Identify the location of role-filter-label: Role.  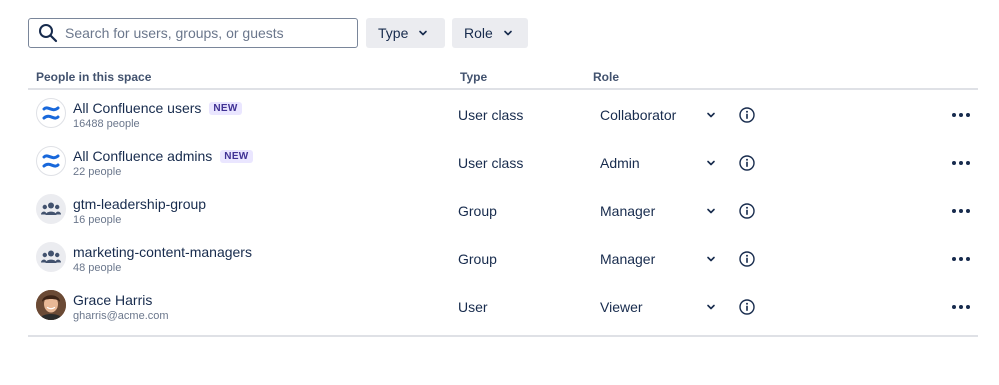
(478, 33).